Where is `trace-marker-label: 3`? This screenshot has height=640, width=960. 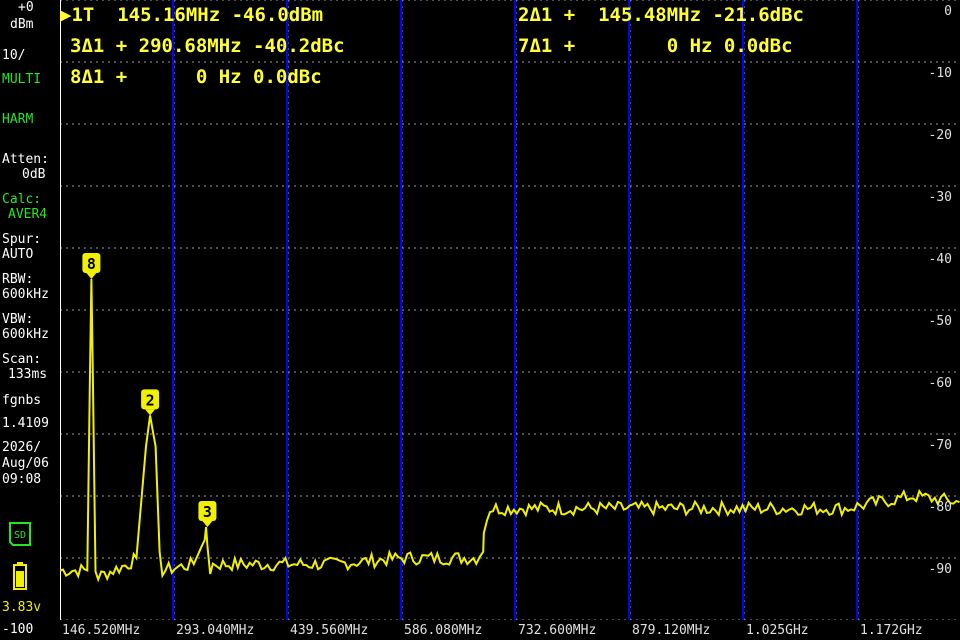
trace-marker-label: 3 is located at coordinates (207, 512).